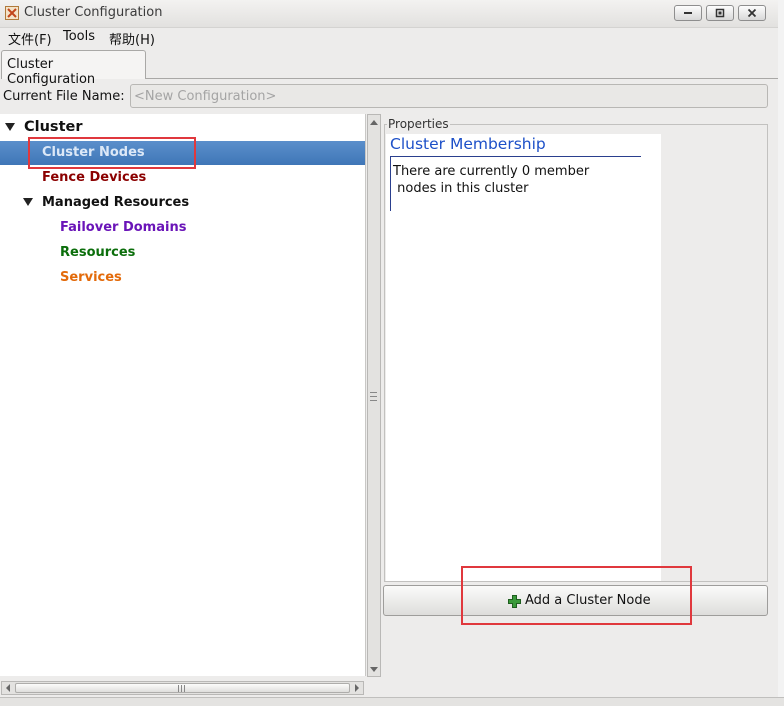  I want to click on close-button, so click(752, 13).